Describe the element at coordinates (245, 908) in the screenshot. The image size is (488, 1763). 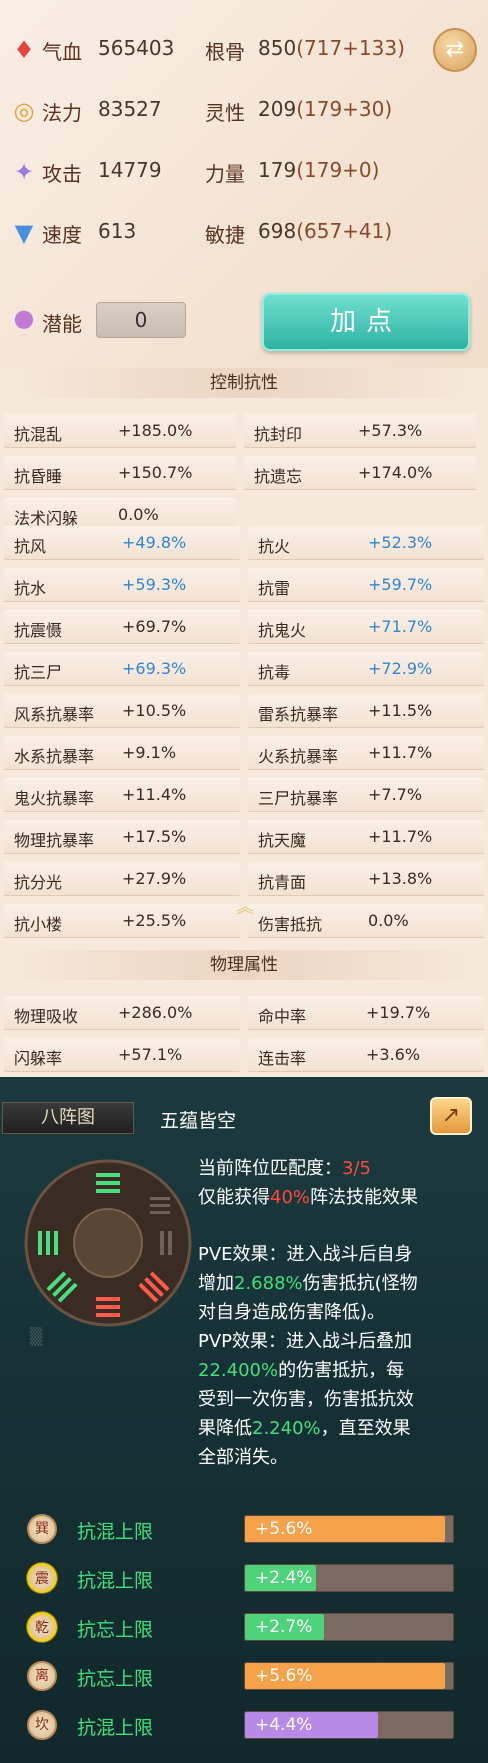
I see `collapse-arrow-icon: ︽` at that location.